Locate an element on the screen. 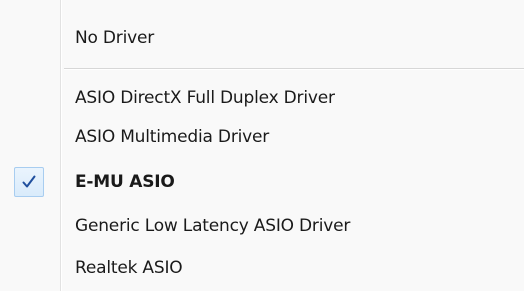 The width and height of the screenshot is (524, 291). menu-separator is located at coordinates (294, 69).